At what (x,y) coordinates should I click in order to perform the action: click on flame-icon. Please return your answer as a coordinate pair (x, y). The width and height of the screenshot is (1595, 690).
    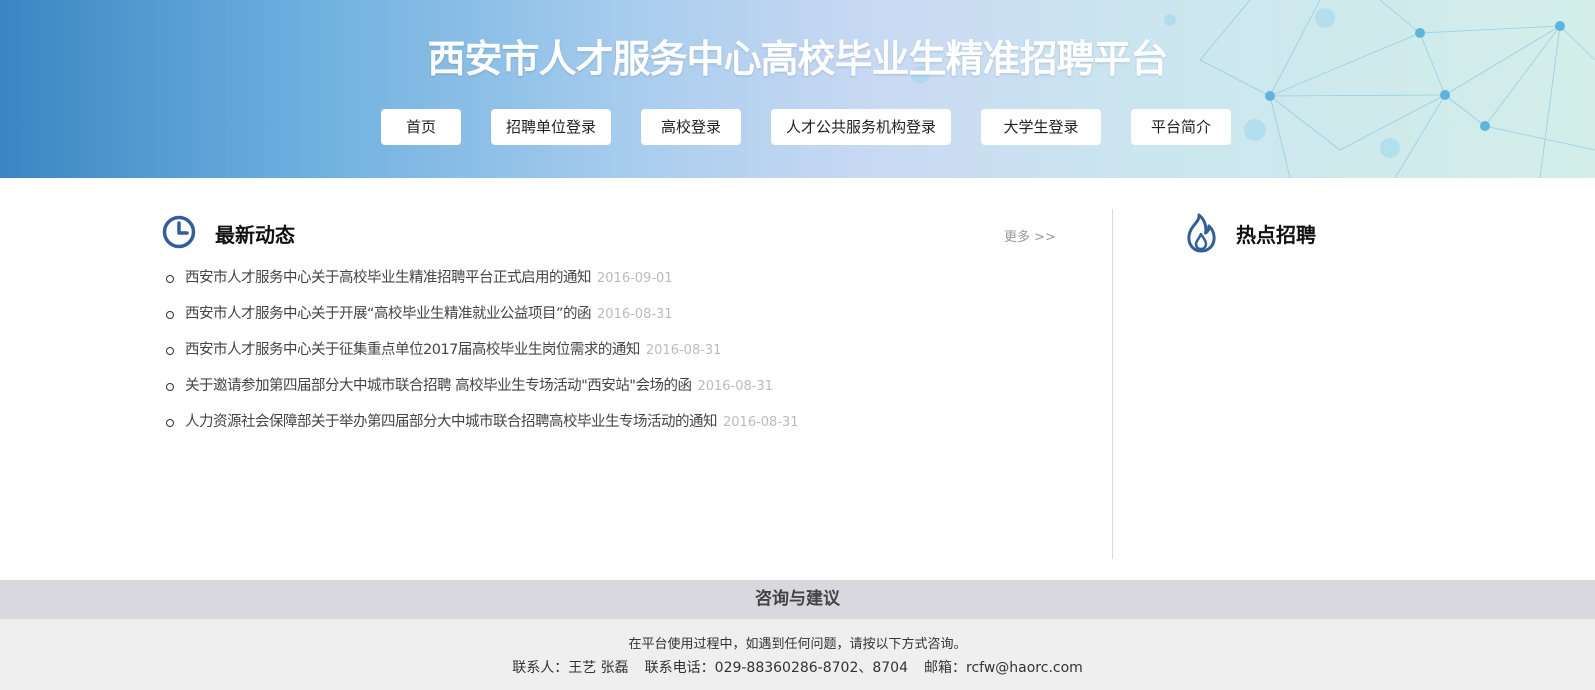
    Looking at the image, I should click on (1201, 233).